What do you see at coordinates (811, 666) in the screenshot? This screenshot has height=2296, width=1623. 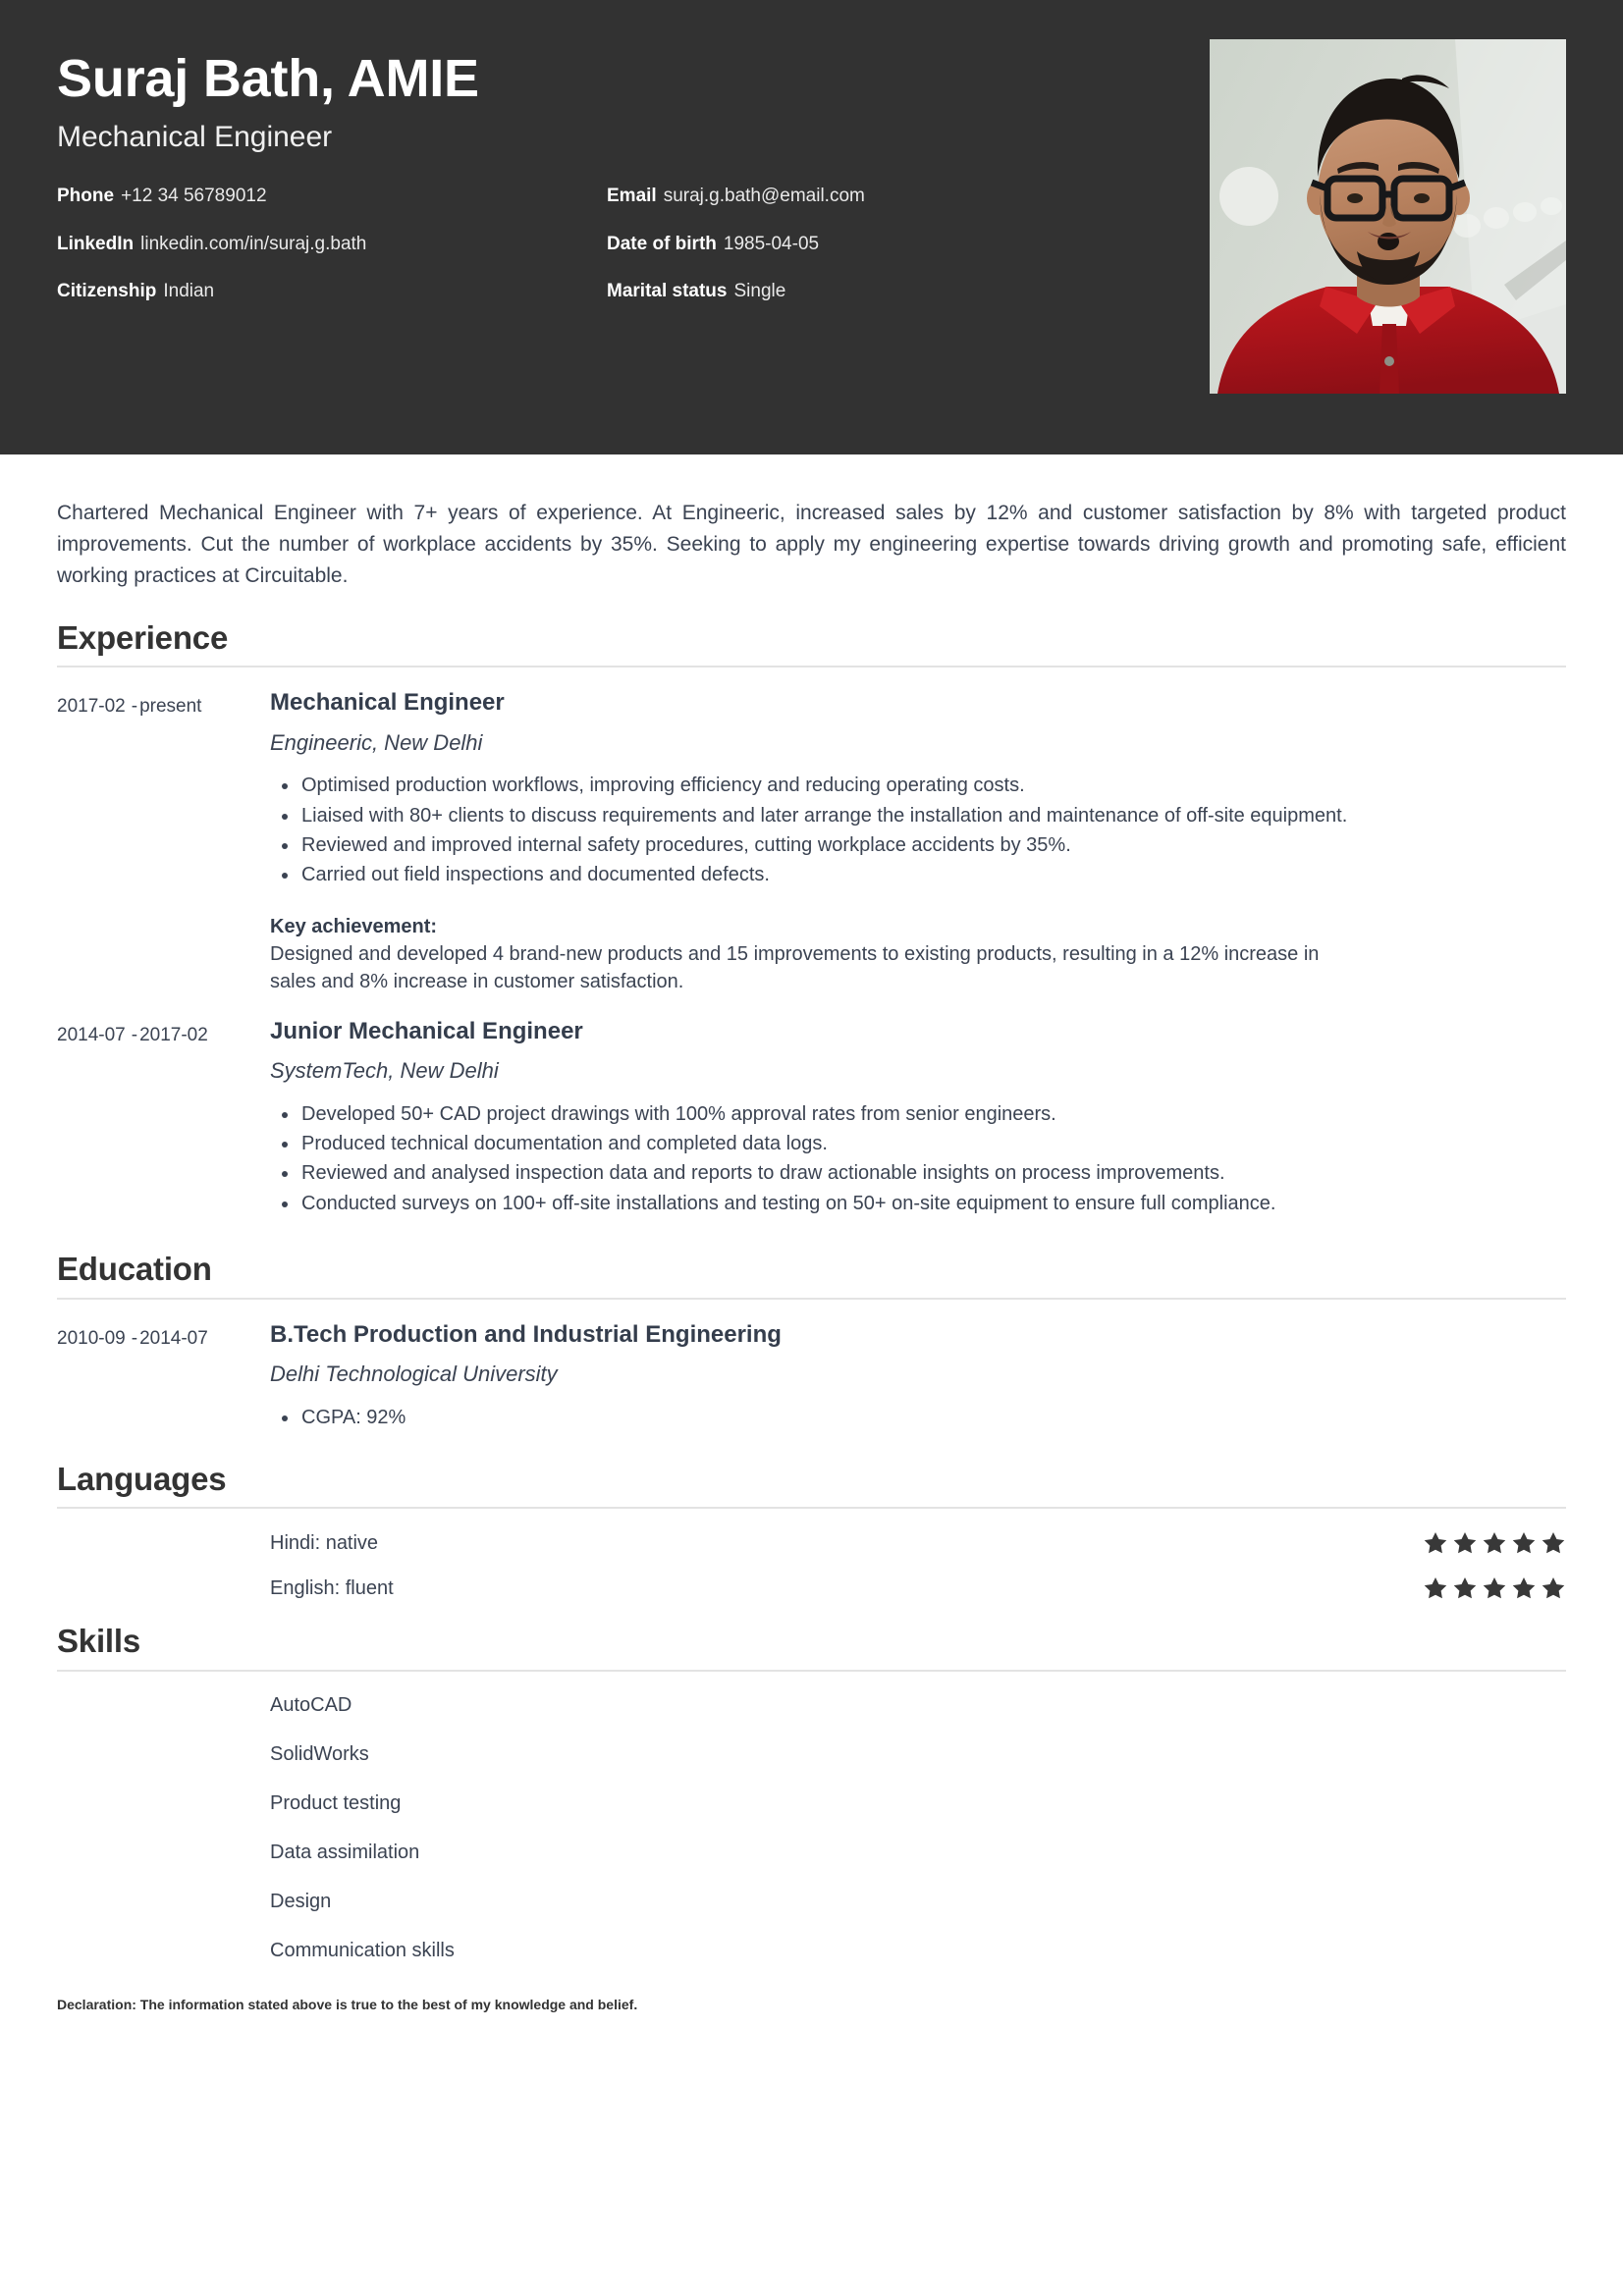 I see `section-divider-experience` at bounding box center [811, 666].